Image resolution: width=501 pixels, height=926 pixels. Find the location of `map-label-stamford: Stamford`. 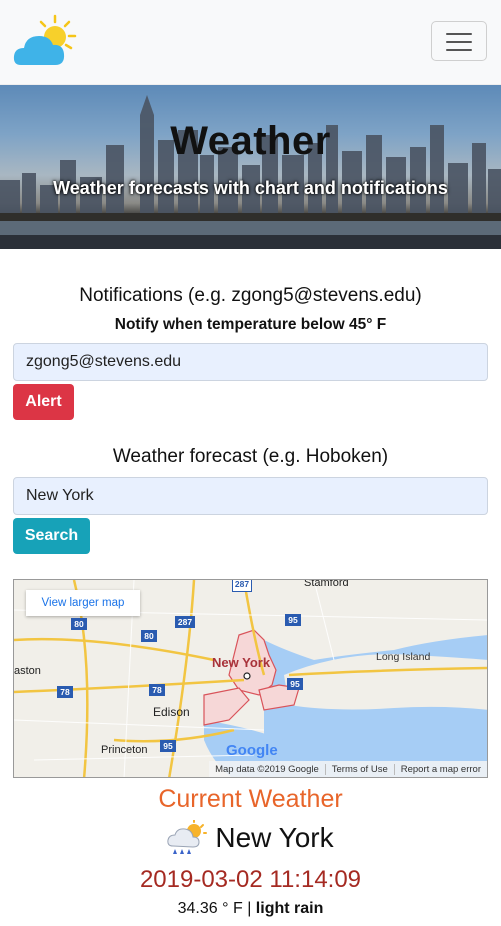

map-label-stamford: Stamford is located at coordinates (326, 584).